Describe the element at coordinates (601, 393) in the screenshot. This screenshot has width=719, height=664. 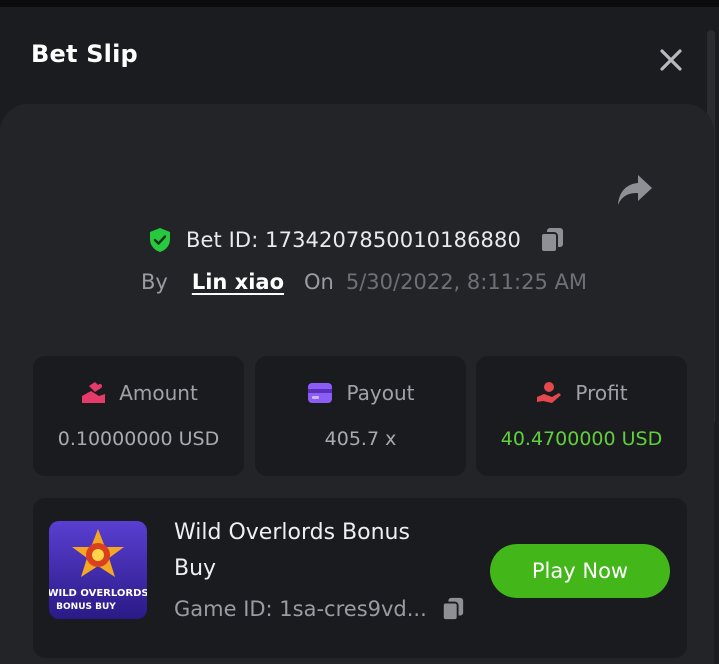
I see `profit-label: Profit` at that location.